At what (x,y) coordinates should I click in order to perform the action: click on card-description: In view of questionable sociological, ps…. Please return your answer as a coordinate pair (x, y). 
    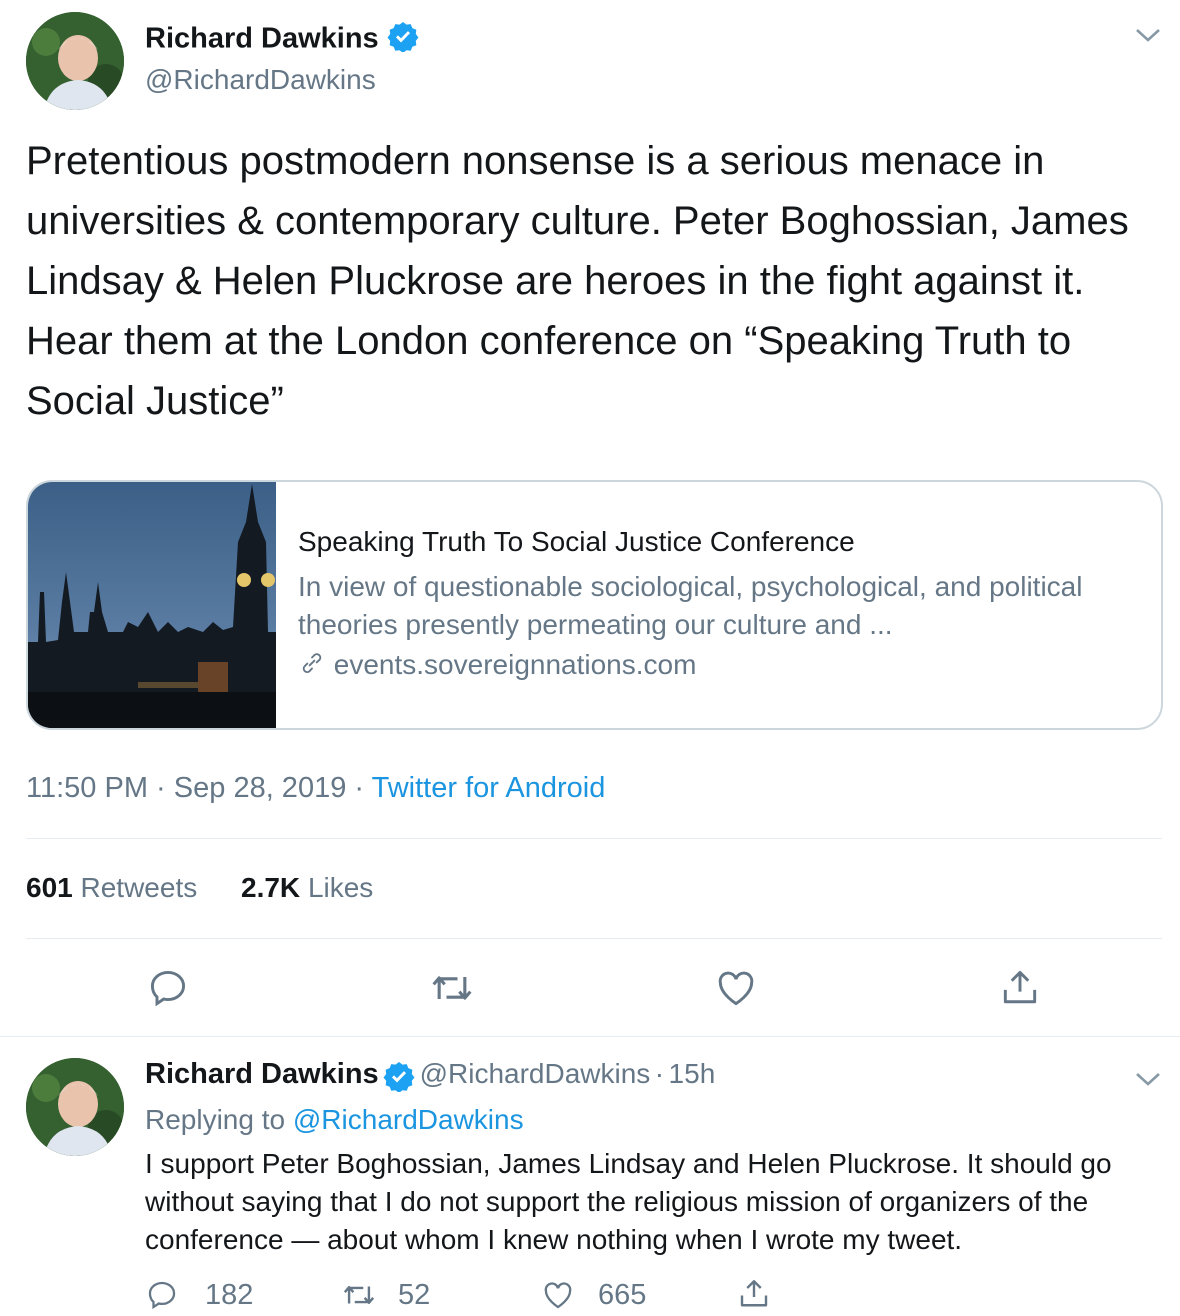
    Looking at the image, I should click on (690, 605).